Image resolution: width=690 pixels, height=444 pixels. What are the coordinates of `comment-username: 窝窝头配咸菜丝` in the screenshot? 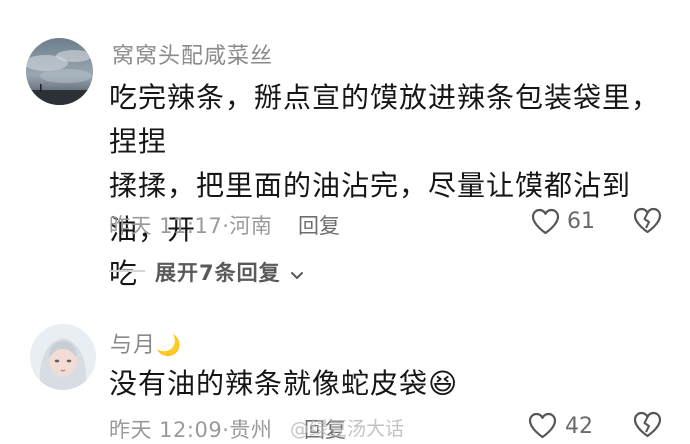 It's located at (192, 54).